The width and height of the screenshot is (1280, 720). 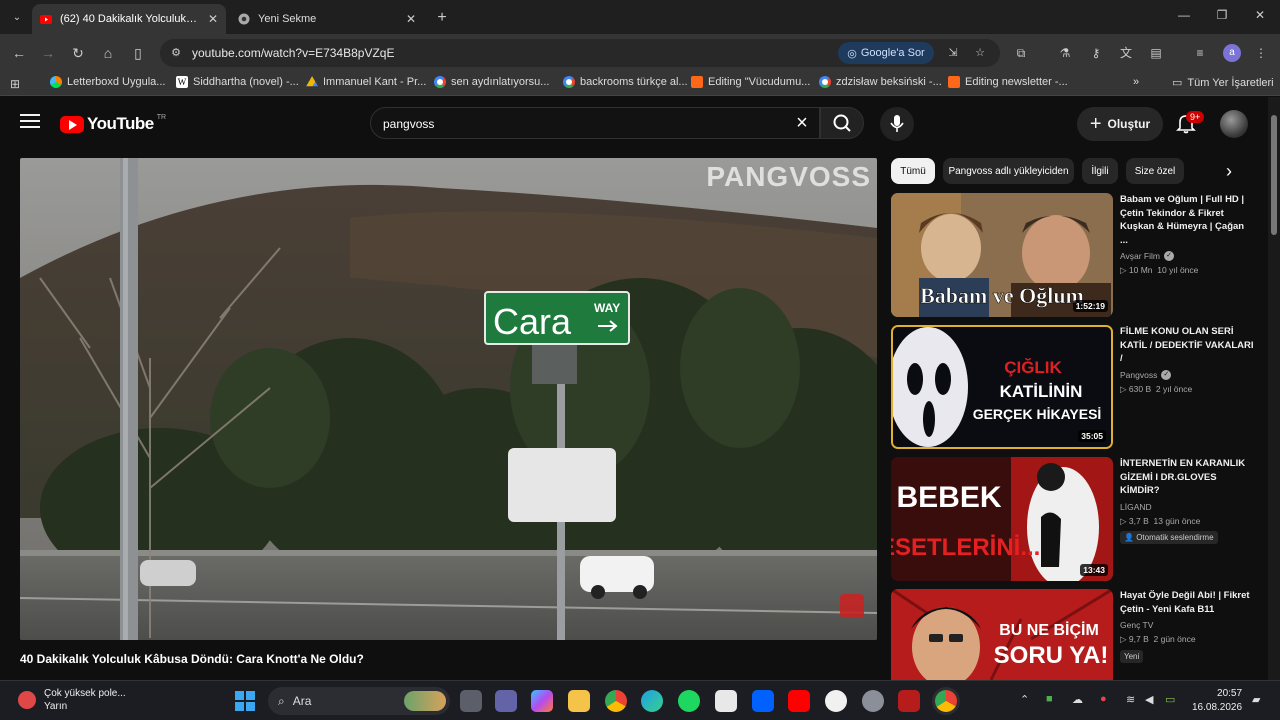 I want to click on translate-icon: 文, so click(x=1126, y=53).